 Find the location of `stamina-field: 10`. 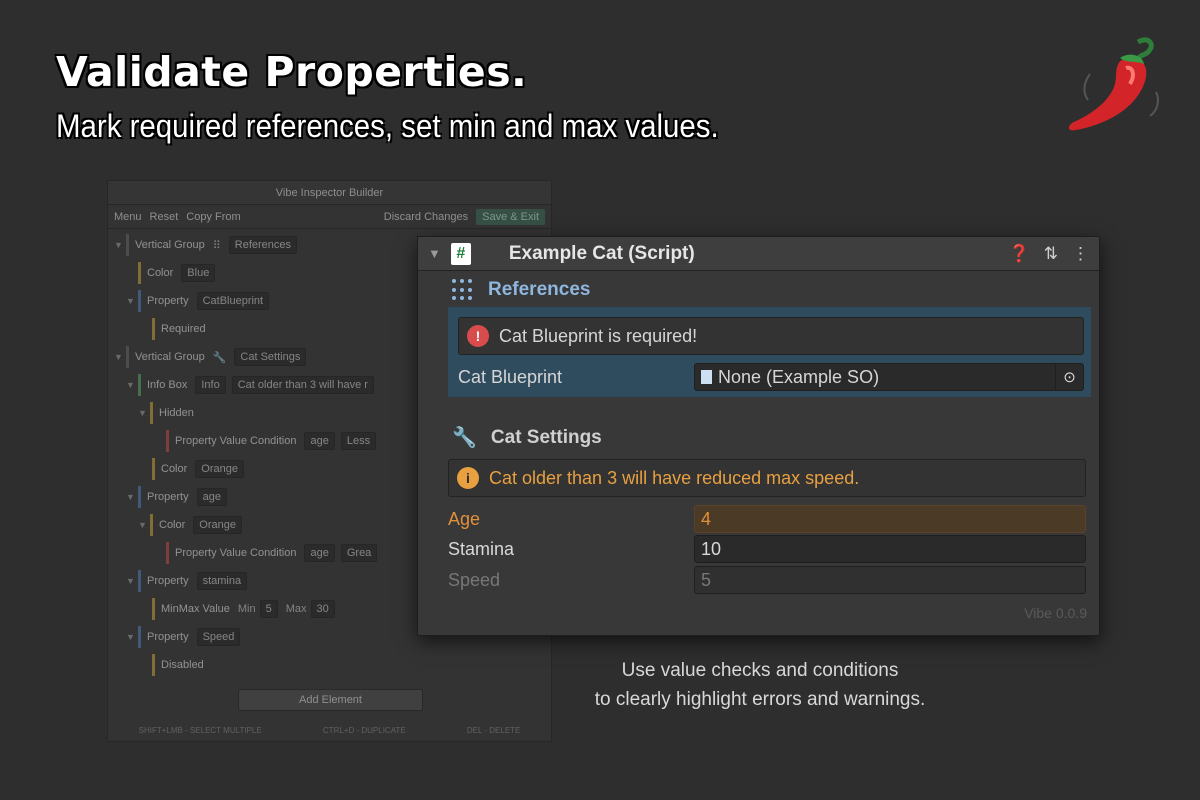

stamina-field: 10 is located at coordinates (890, 549).